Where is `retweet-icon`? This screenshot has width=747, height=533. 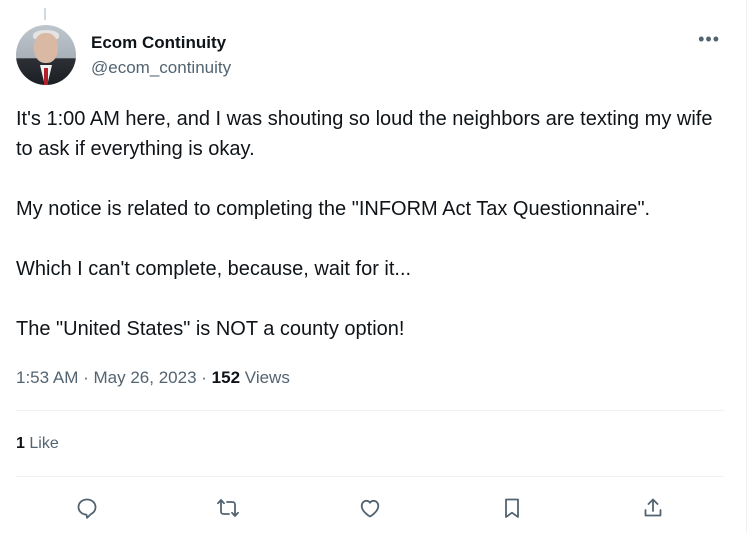
retweet-icon is located at coordinates (228, 508).